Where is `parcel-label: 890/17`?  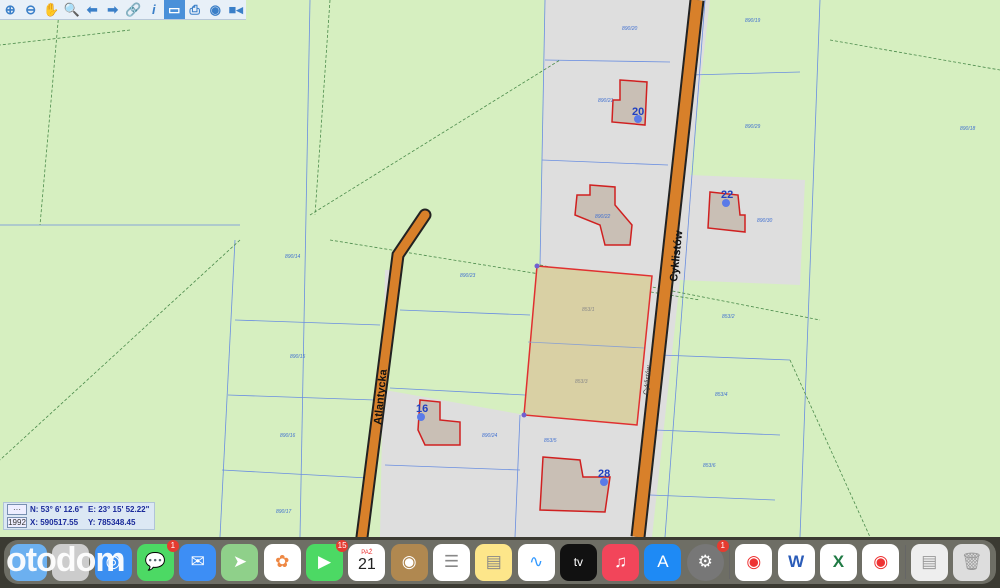
parcel-label: 890/17 is located at coordinates (284, 512).